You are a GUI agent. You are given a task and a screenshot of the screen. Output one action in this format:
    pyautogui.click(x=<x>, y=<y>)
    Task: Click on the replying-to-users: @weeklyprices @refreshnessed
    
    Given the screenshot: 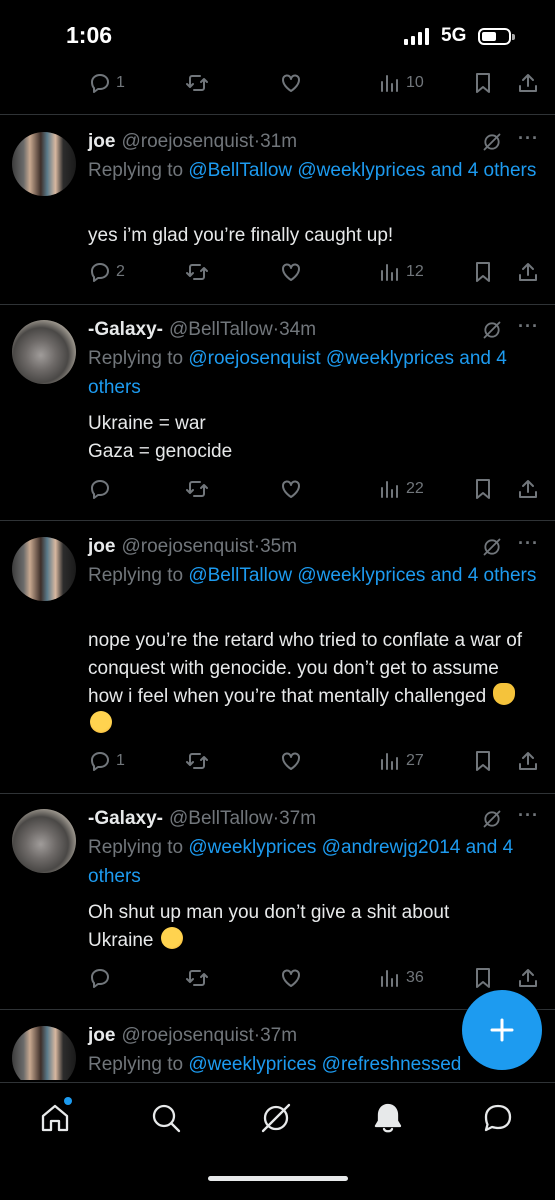 What is the action you would take?
    pyautogui.click(x=324, y=1064)
    